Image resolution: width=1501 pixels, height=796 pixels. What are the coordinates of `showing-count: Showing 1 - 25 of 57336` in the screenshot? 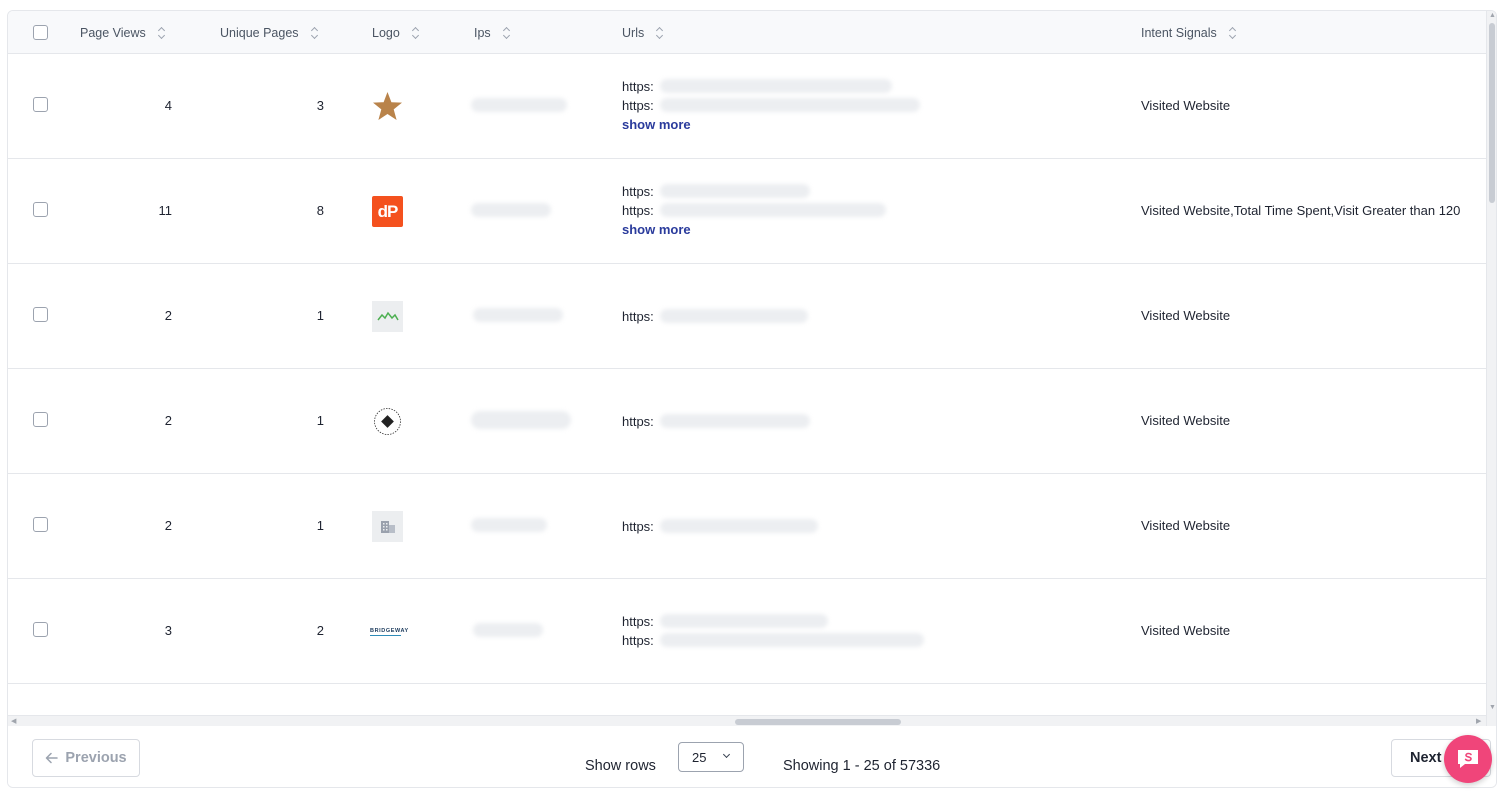 It's located at (862, 766).